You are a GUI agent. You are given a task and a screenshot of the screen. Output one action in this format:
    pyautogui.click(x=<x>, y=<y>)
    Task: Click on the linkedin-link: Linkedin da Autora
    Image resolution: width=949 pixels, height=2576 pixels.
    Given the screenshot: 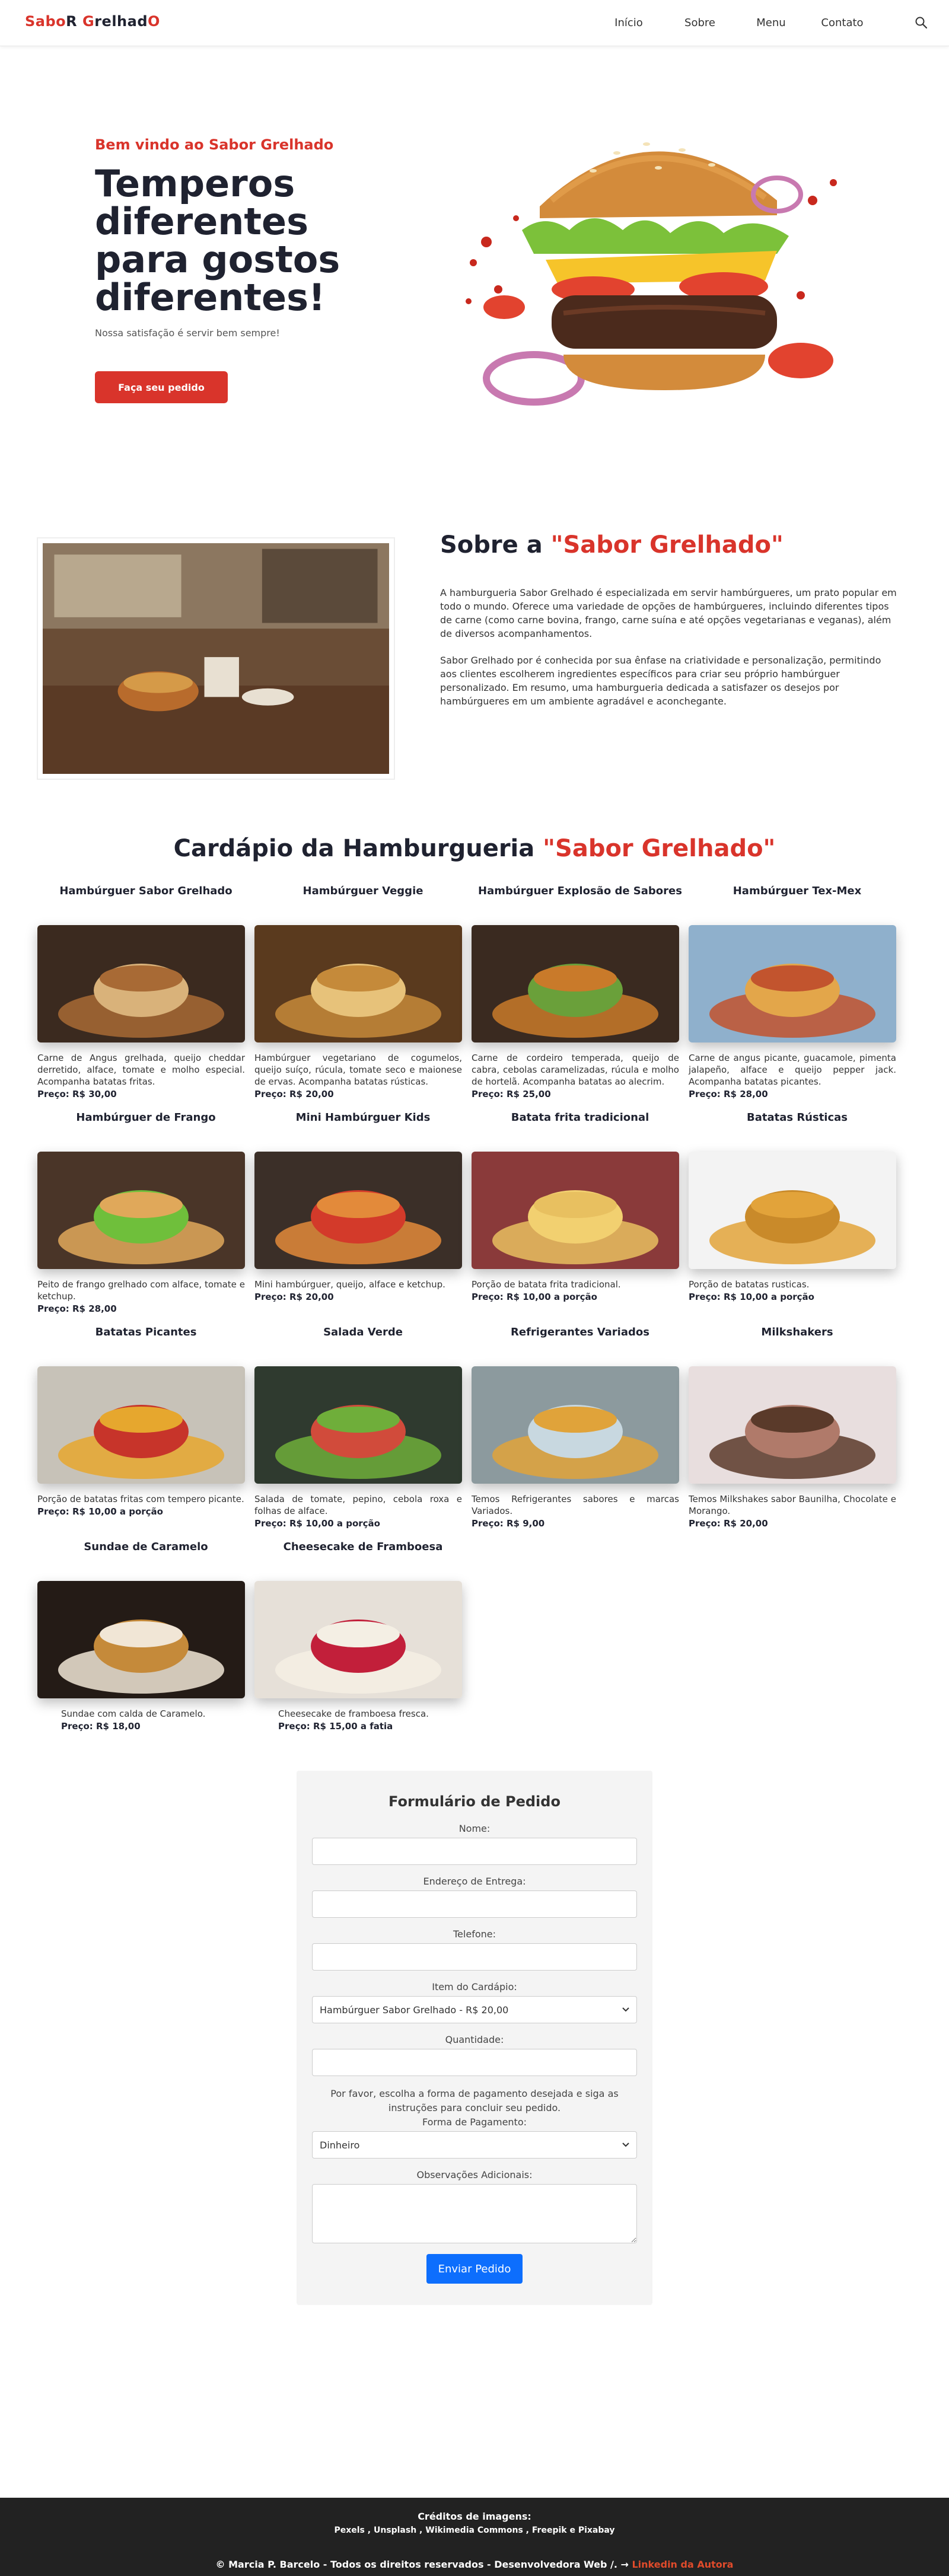 What is the action you would take?
    pyautogui.click(x=682, y=2564)
    